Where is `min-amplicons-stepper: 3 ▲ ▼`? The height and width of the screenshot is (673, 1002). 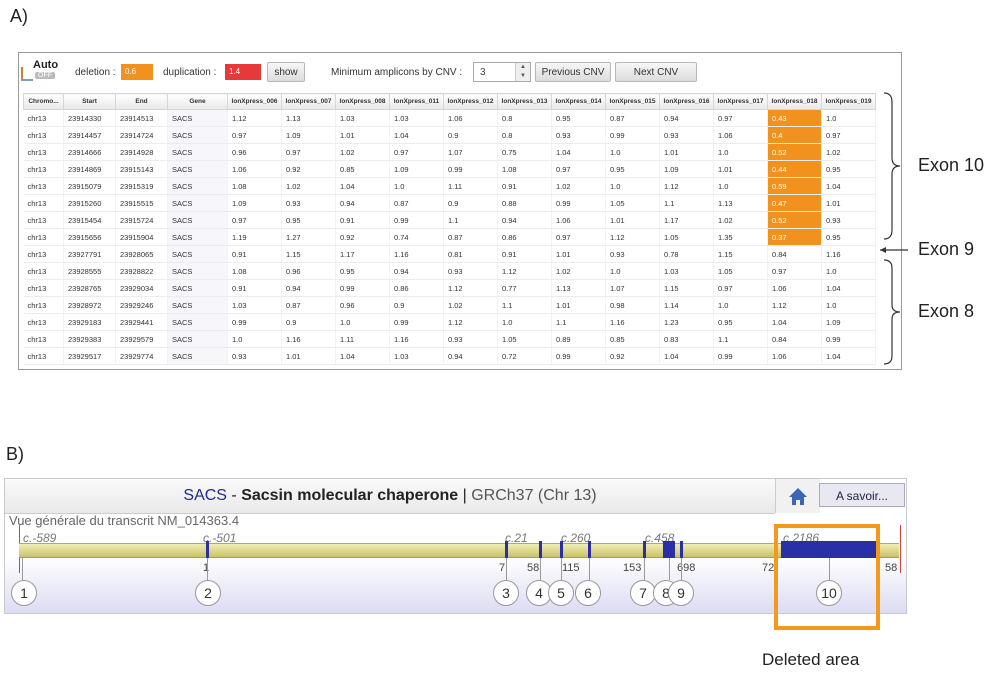
min-amplicons-stepper: 3 ▲ ▼ is located at coordinates (502, 72).